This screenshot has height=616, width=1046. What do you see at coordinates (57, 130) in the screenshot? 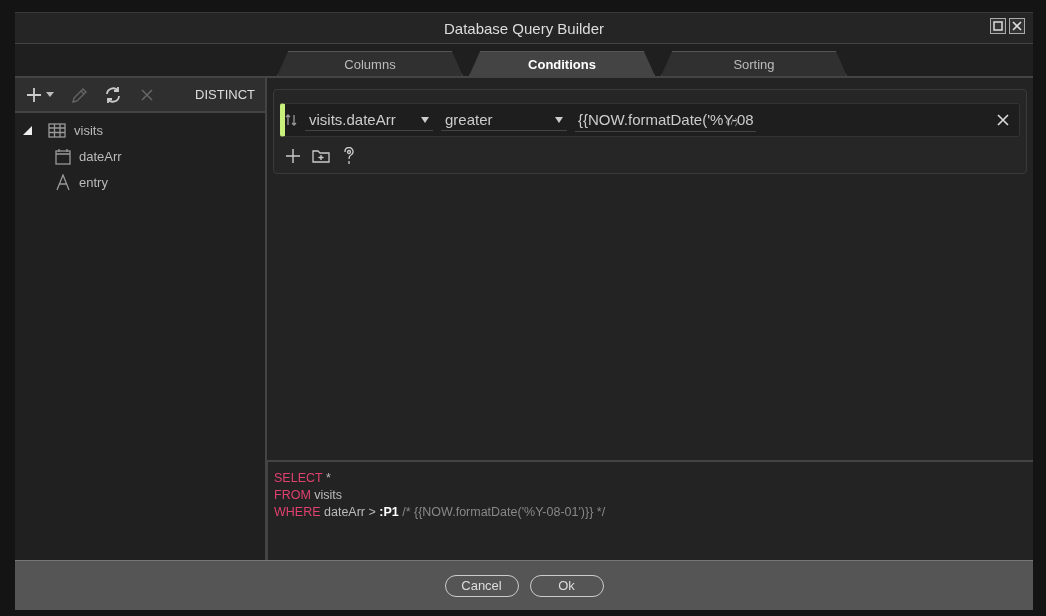
I see `table-icon` at bounding box center [57, 130].